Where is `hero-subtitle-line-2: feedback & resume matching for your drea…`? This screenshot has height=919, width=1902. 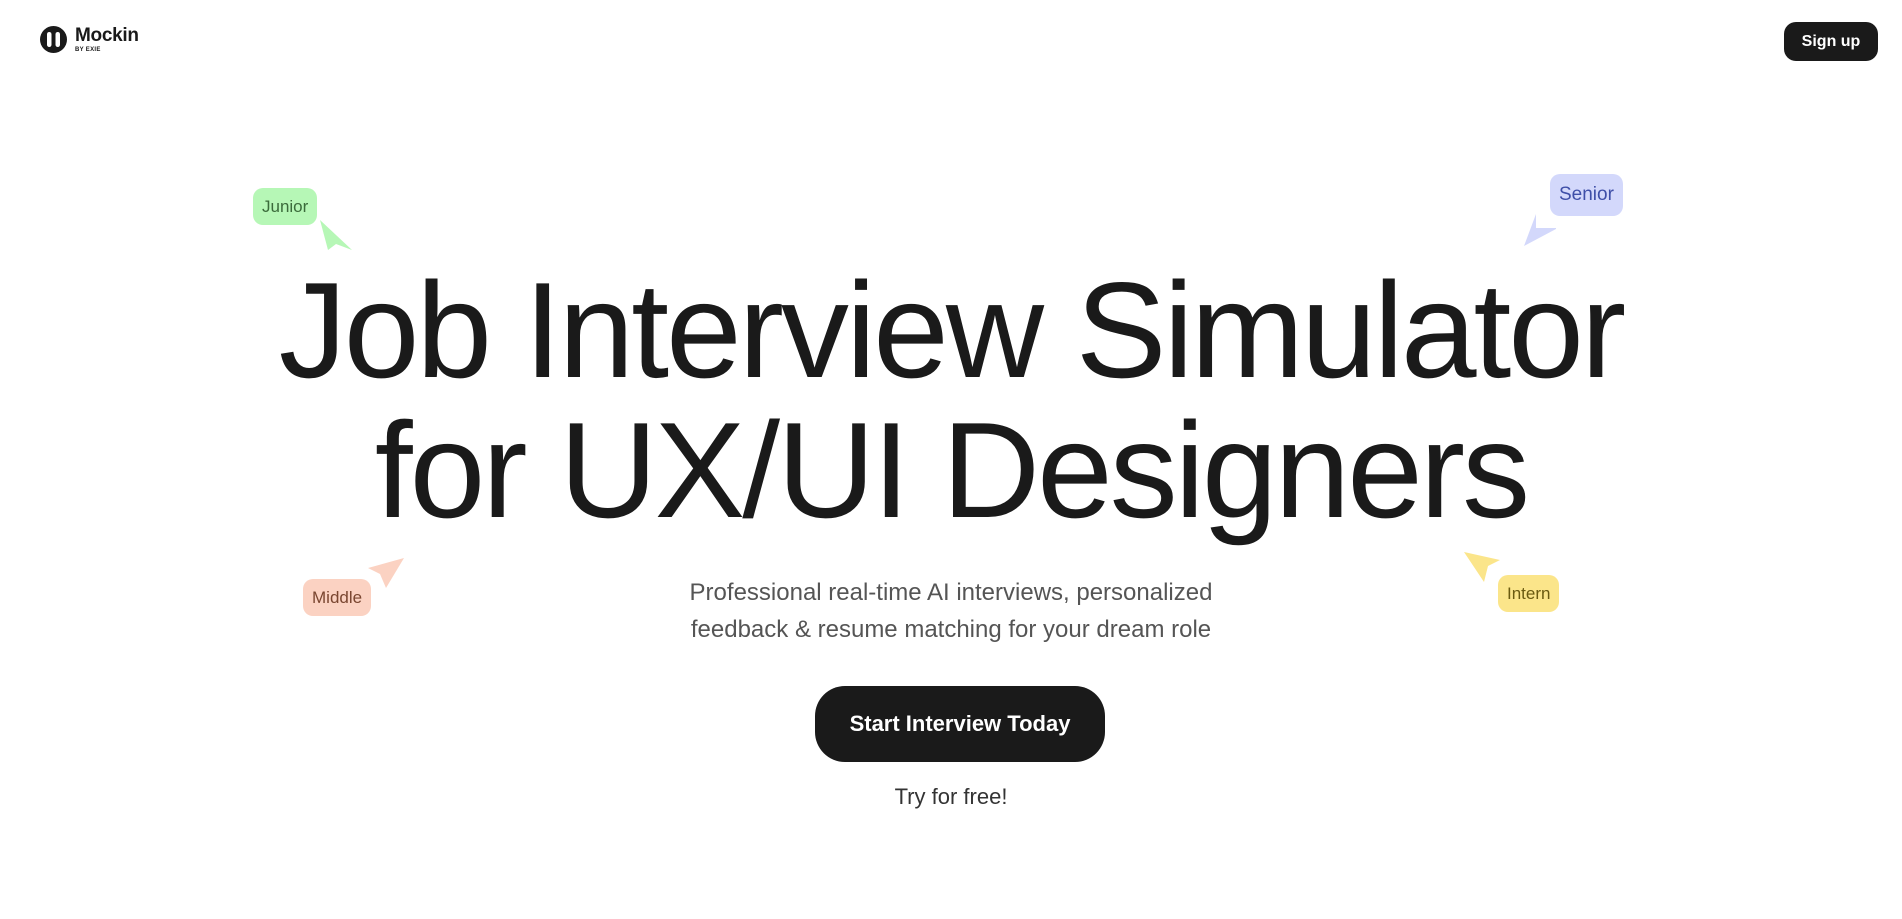
hero-subtitle-line-2: feedback & resume matching for your drea… is located at coordinates (951, 629).